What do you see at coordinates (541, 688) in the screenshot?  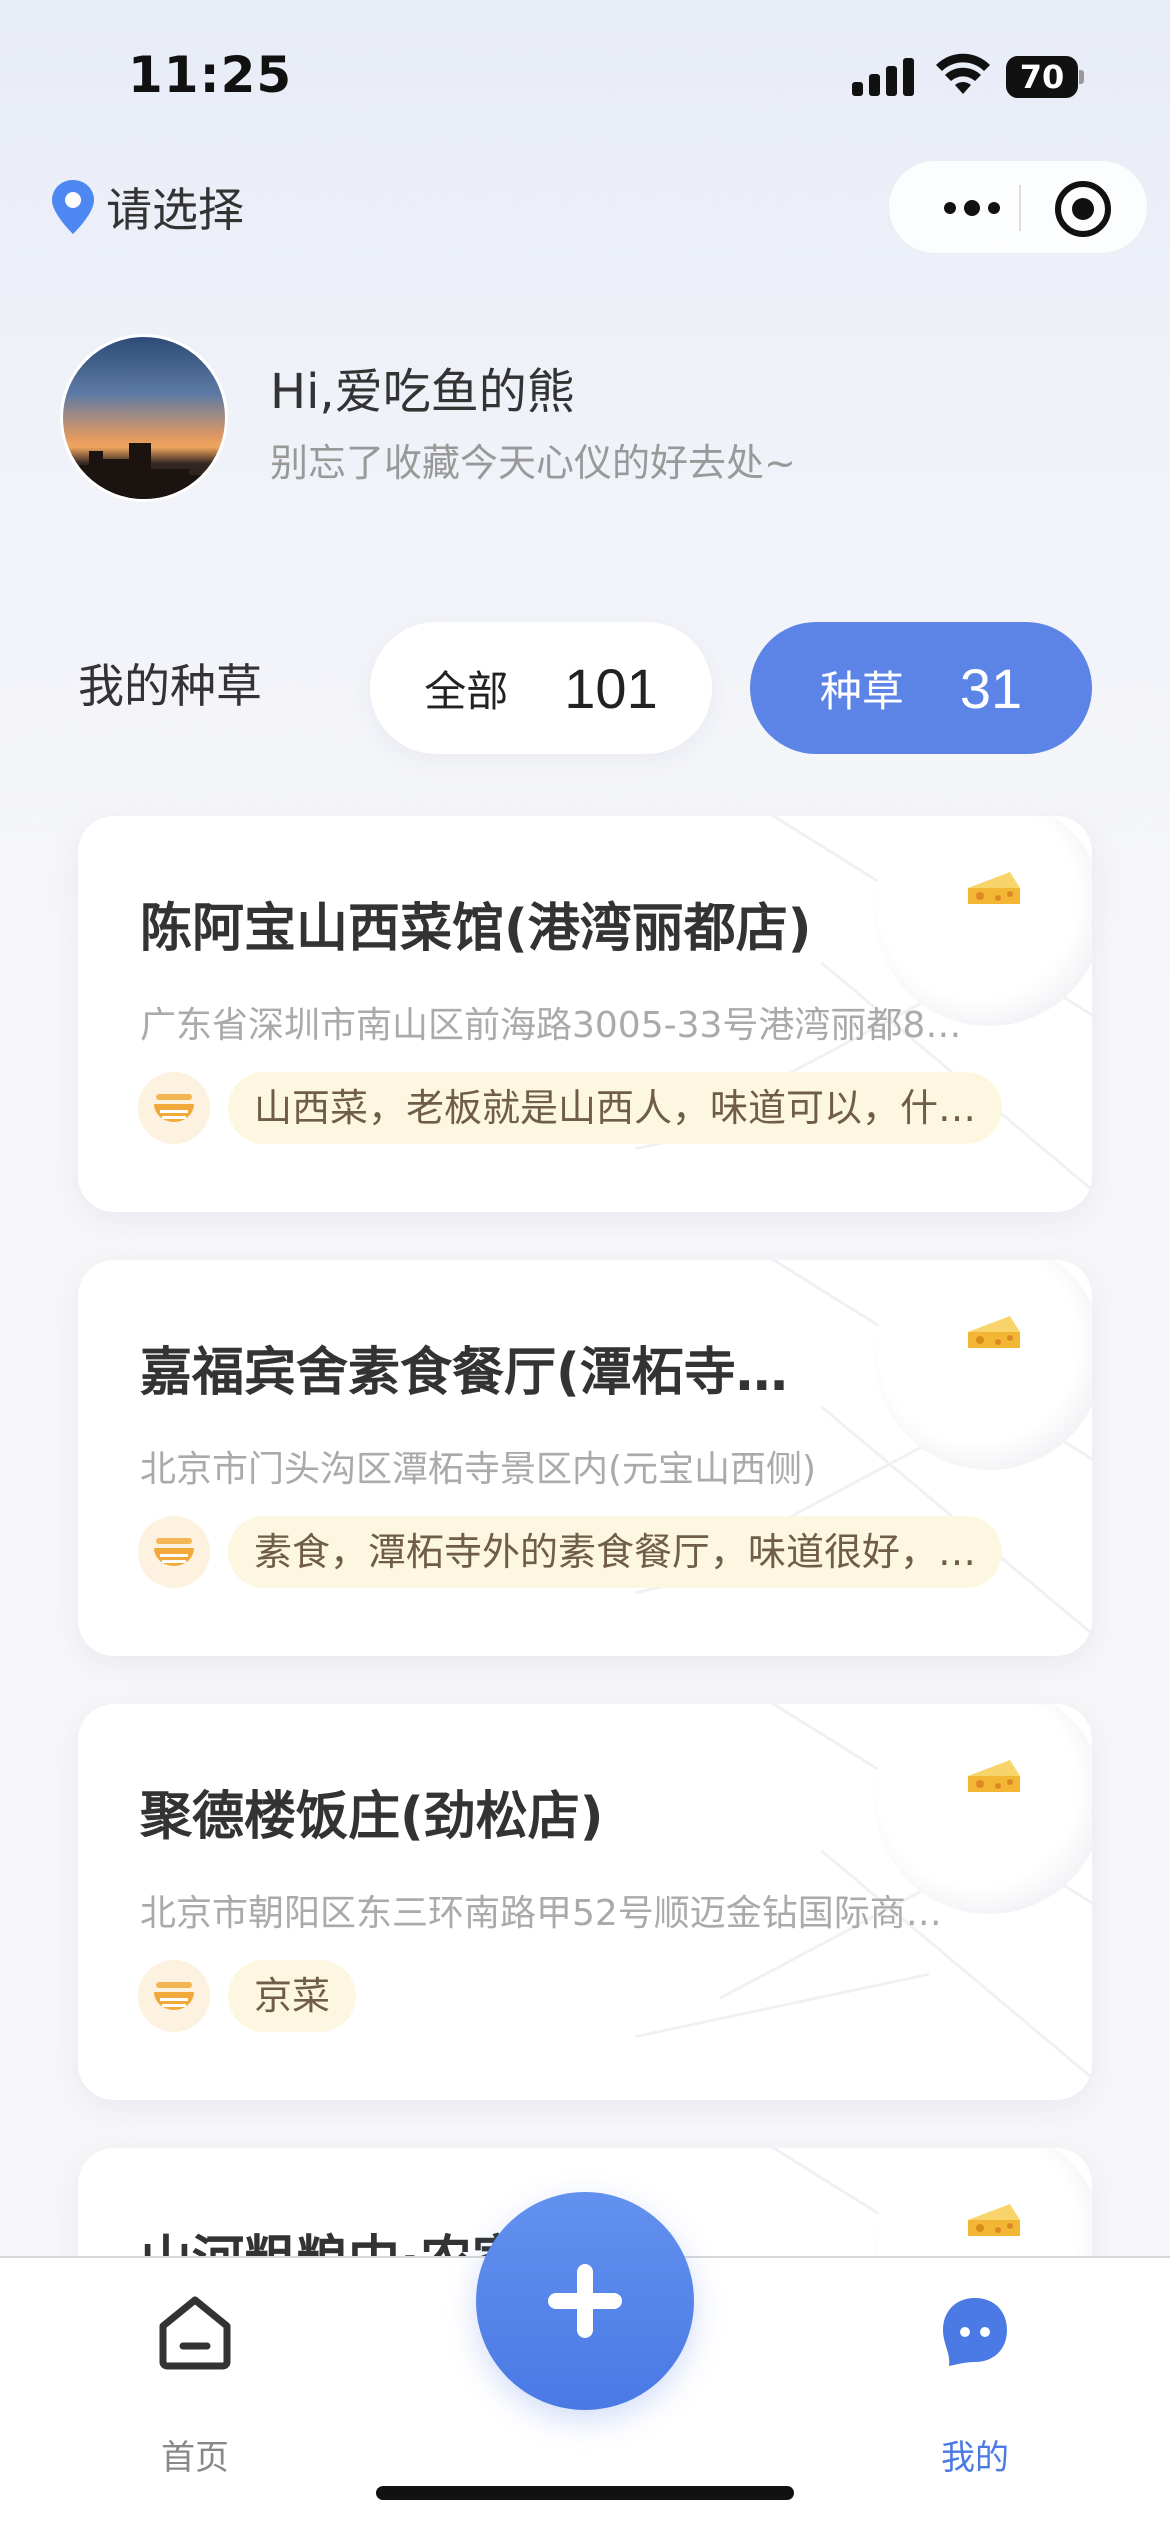 I see `filter-all-button: 全部 101` at bounding box center [541, 688].